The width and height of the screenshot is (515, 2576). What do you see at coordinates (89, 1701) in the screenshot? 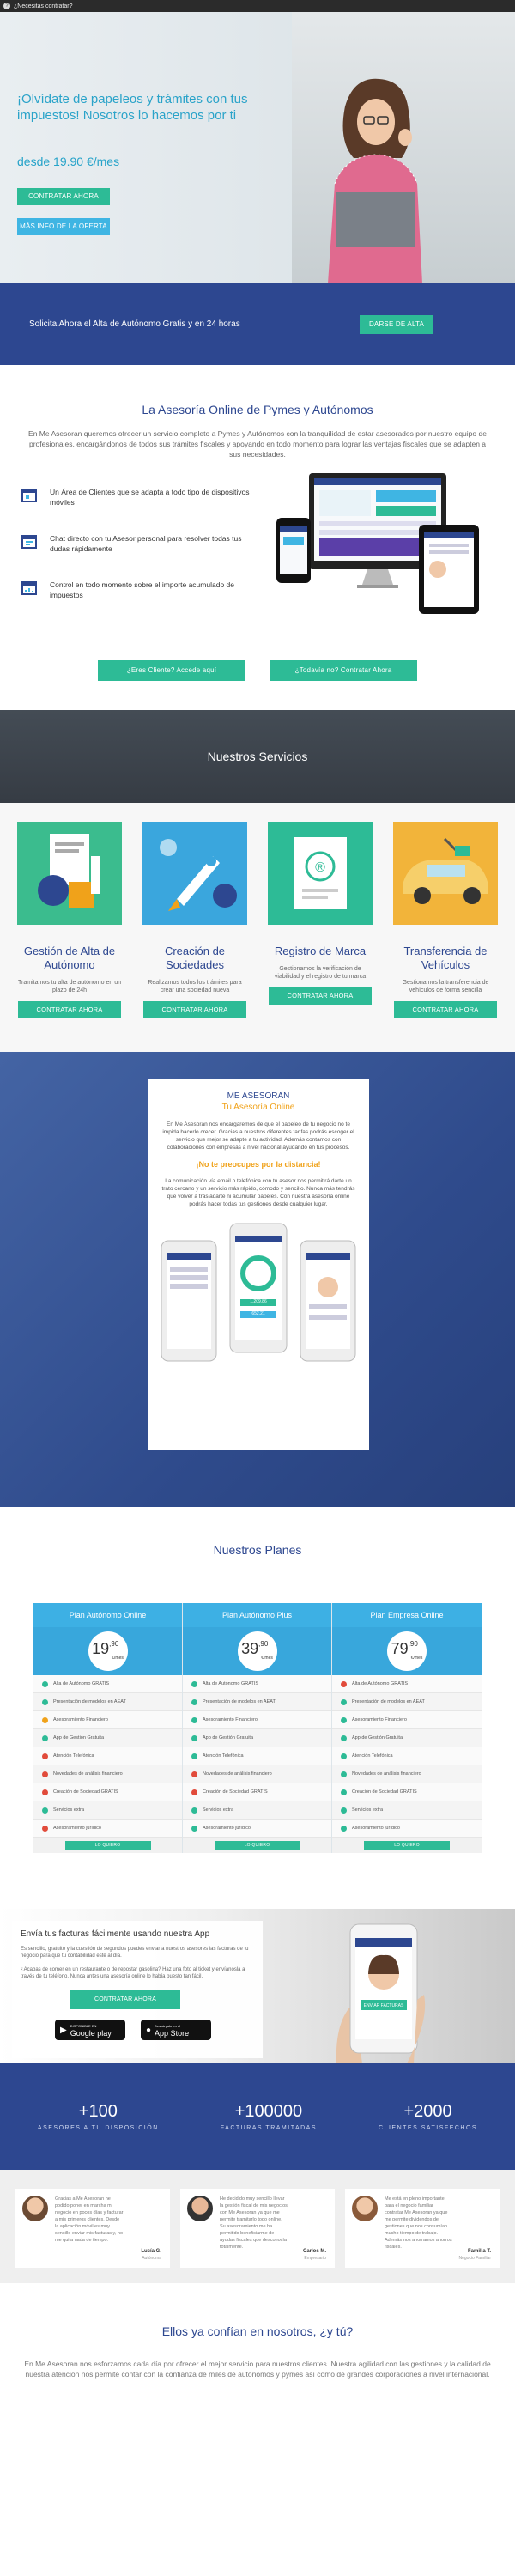
I see `plan-feature-label: Presentación de modelos en AEAT` at bounding box center [89, 1701].